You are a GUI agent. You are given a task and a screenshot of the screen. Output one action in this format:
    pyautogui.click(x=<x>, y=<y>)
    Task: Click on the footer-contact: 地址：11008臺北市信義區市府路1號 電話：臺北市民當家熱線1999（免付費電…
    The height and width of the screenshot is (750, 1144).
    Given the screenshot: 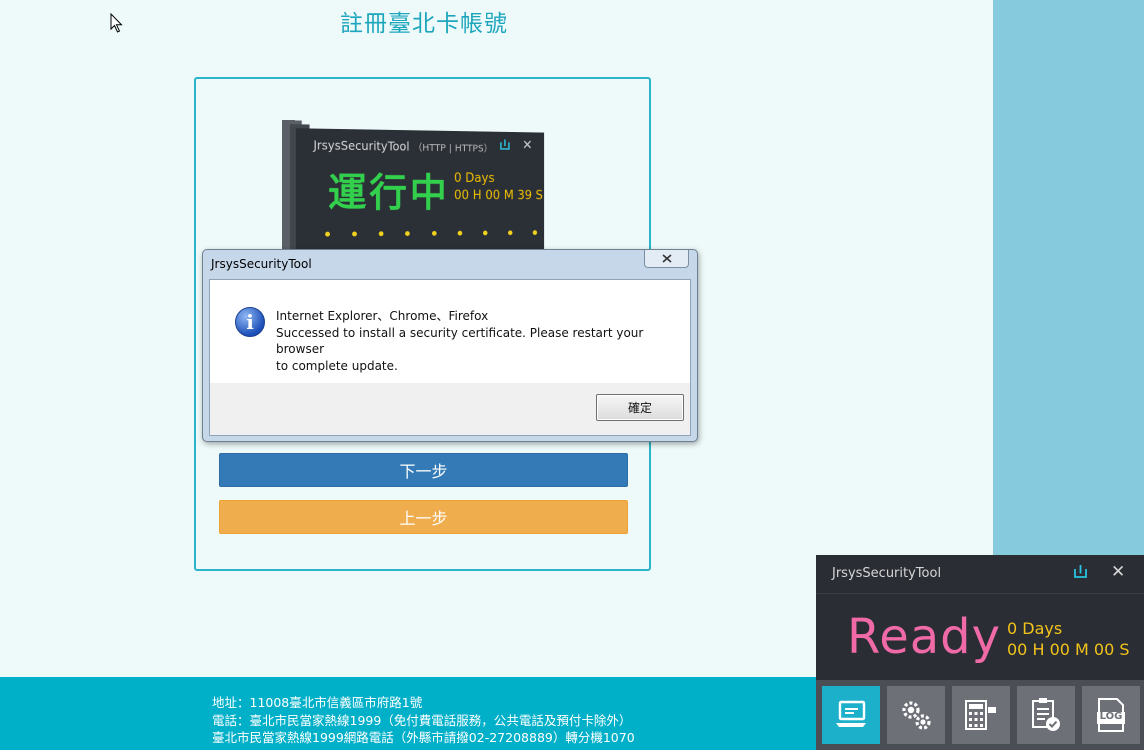 What is the action you would take?
    pyautogui.click(x=423, y=720)
    